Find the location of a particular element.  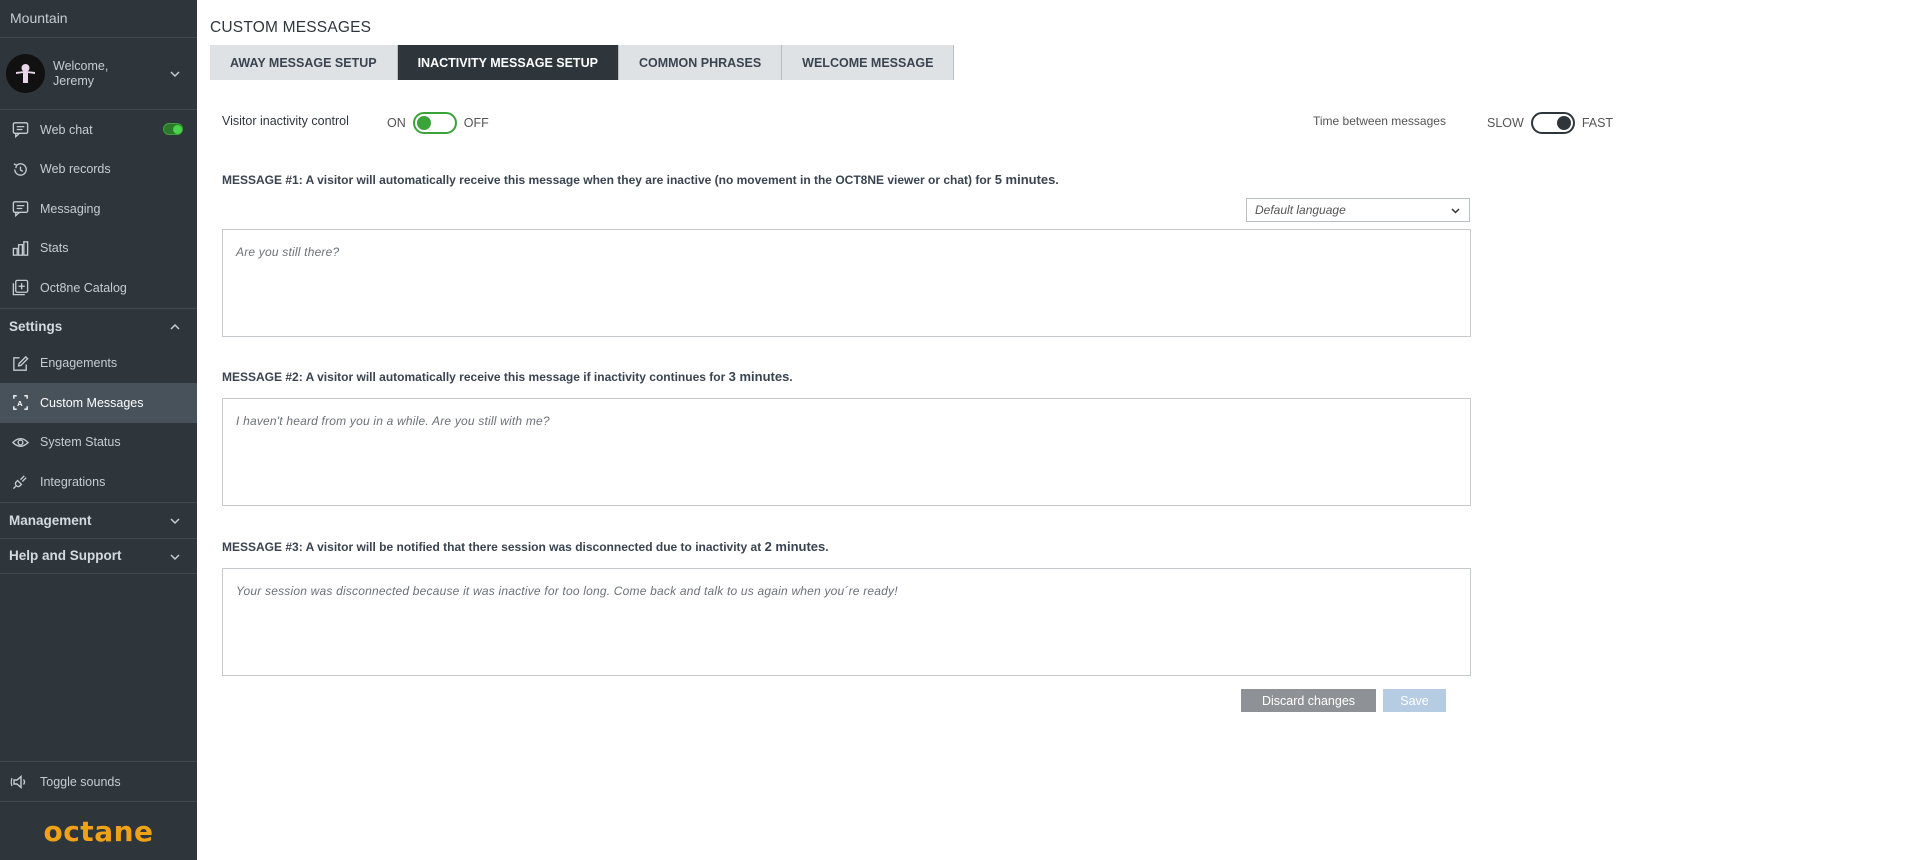

visitor-inactivity-label: Visitor inactivity control is located at coordinates (285, 121).